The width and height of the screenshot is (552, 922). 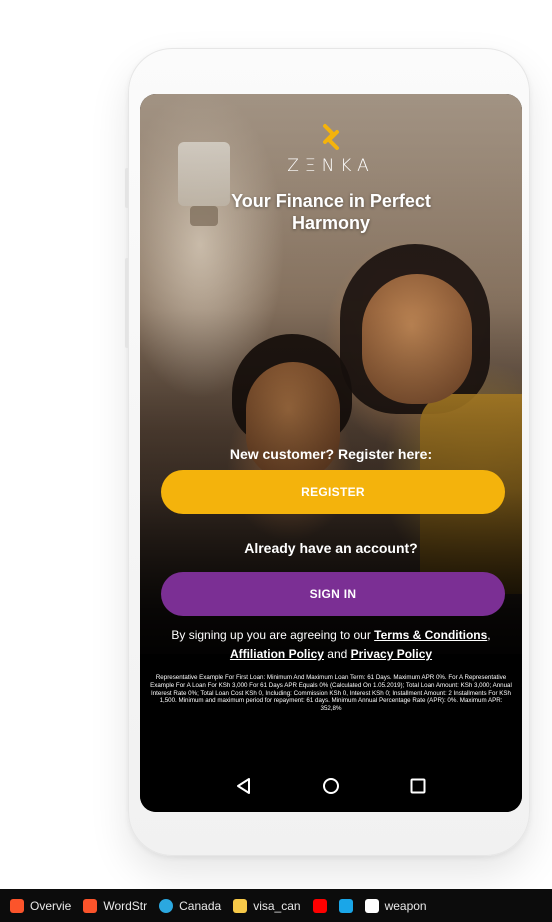 I want to click on taskbar-tab-label: Canada, so click(x=200, y=905).